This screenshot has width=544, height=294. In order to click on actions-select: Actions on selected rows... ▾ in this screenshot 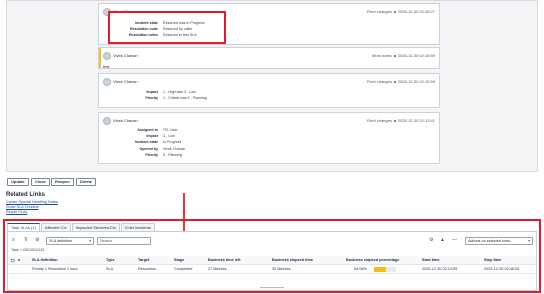, I will do `click(499, 241)`.